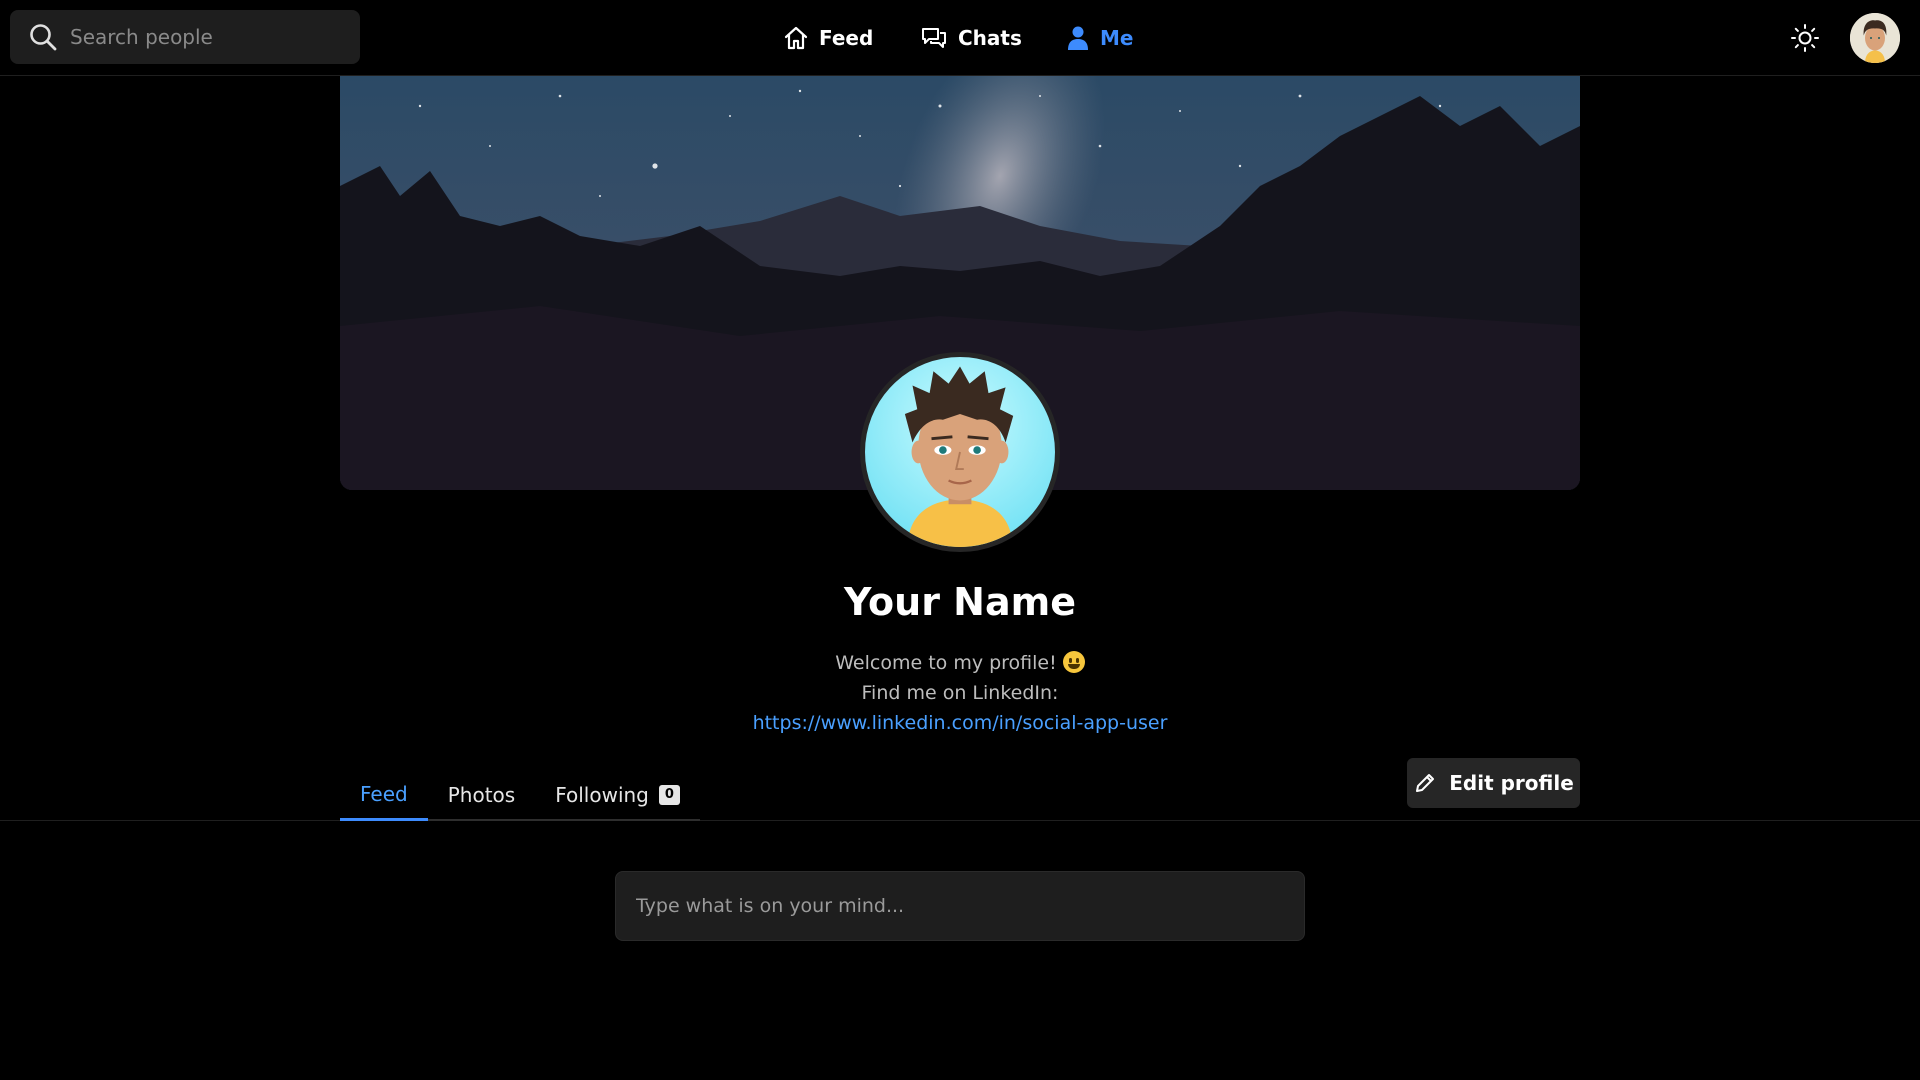  Describe the element at coordinates (1073, 662) in the screenshot. I see `grinning-emoji-icon` at that location.